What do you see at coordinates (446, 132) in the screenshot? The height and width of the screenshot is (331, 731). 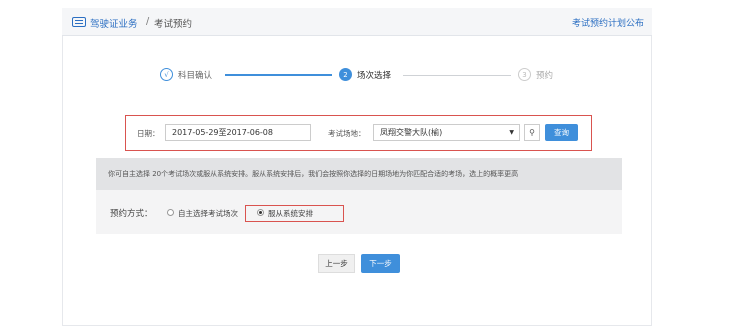 I see `venue-select: 凤翔交警大队(榆) ▼` at bounding box center [446, 132].